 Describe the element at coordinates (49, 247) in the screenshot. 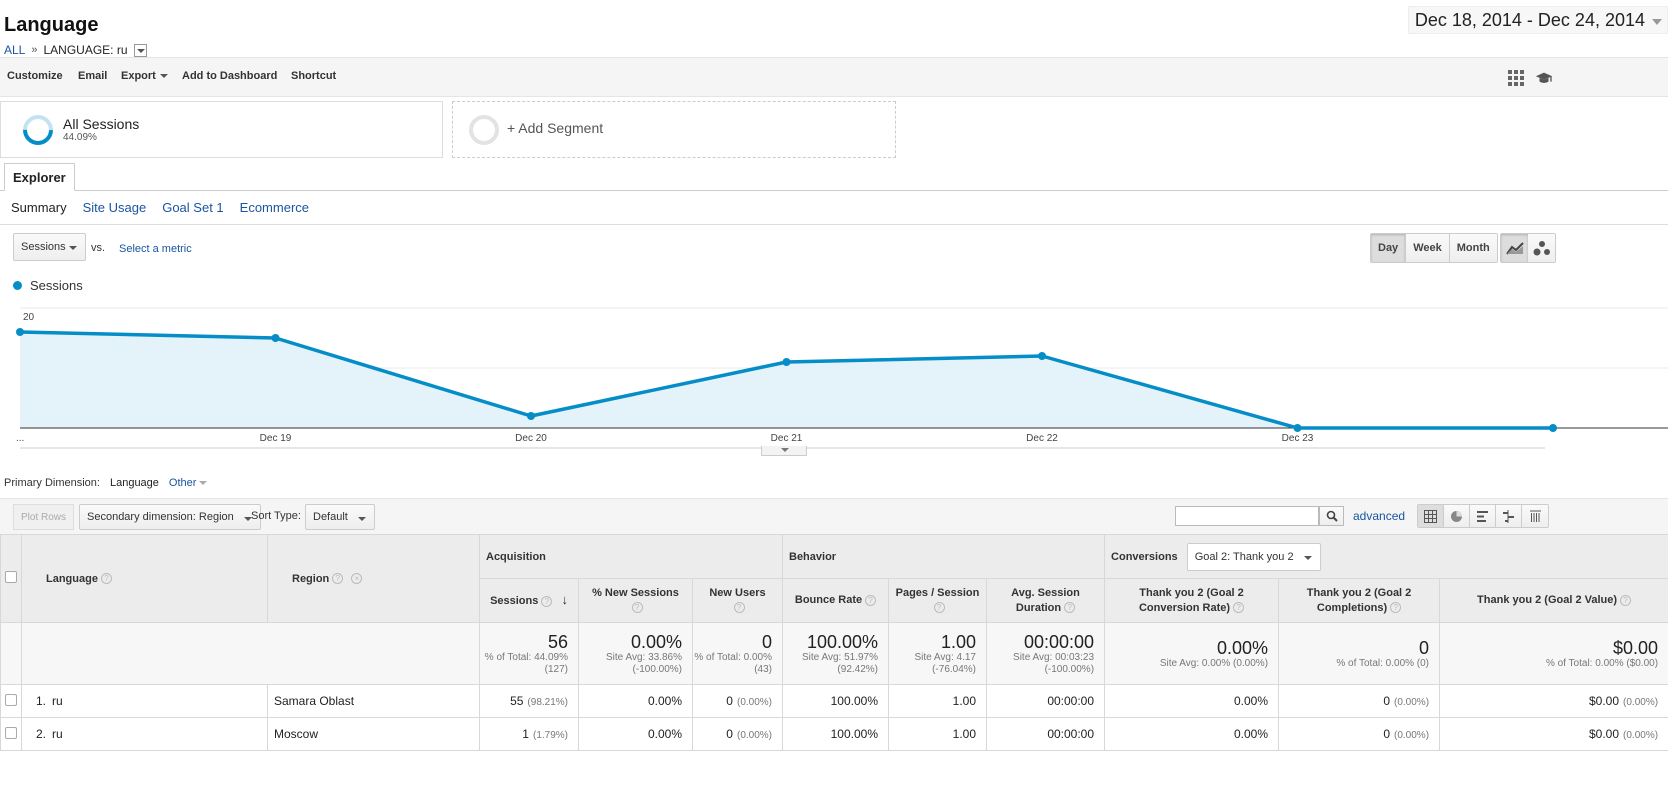

I see `metric-select: Sessions` at that location.